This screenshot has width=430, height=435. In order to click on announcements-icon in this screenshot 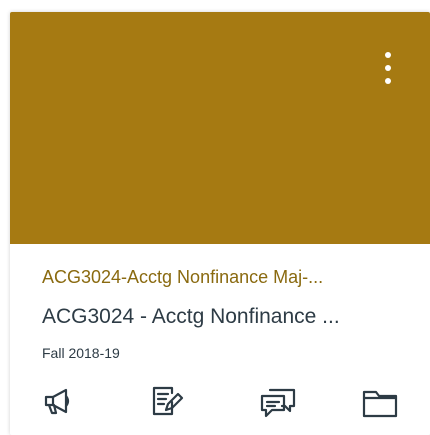, I will do `click(60, 402)`.